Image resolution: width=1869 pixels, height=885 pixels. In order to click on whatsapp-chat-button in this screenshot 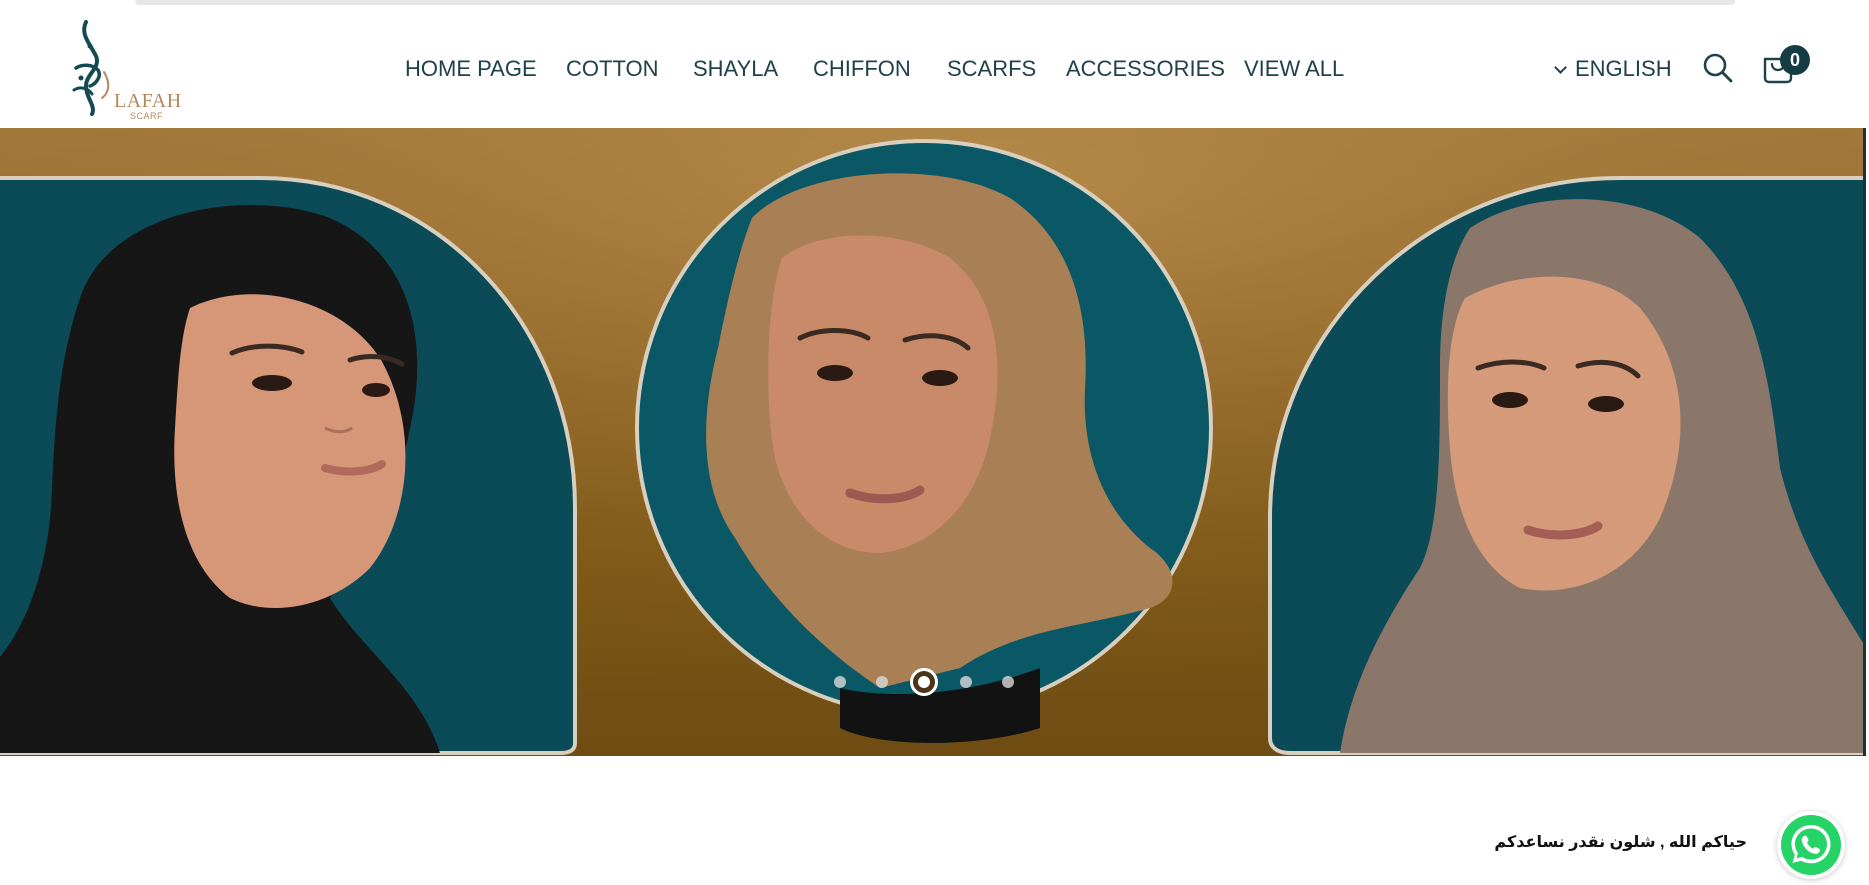, I will do `click(1811, 845)`.